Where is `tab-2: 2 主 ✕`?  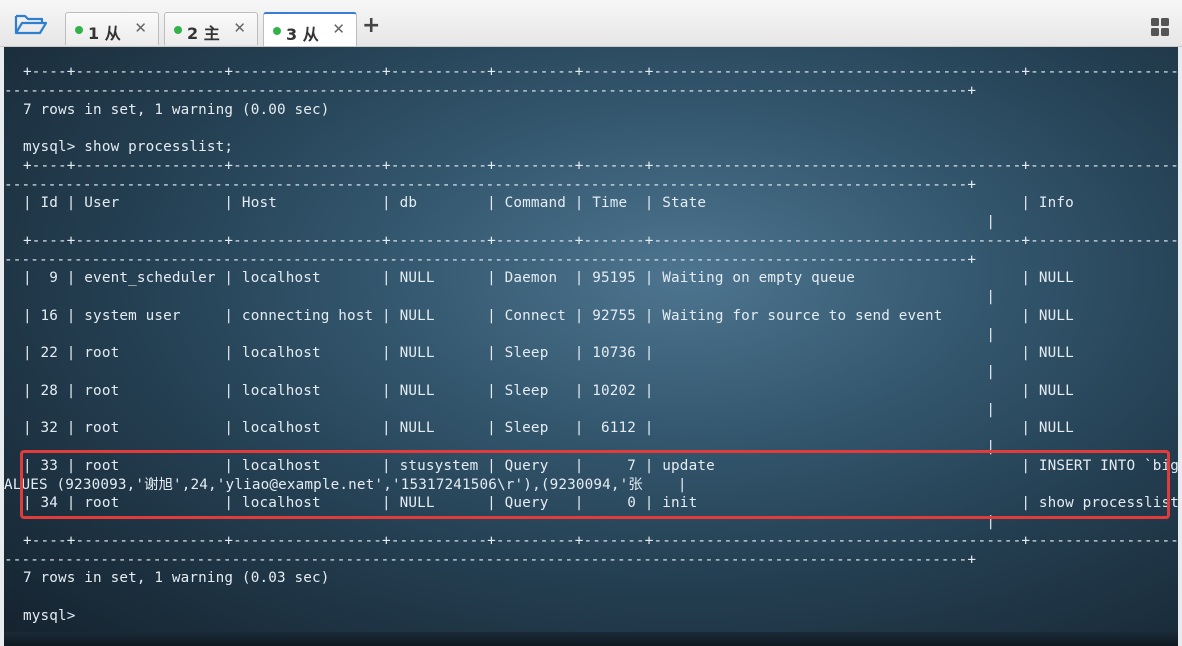 tab-2: 2 主 ✕ is located at coordinates (211, 28).